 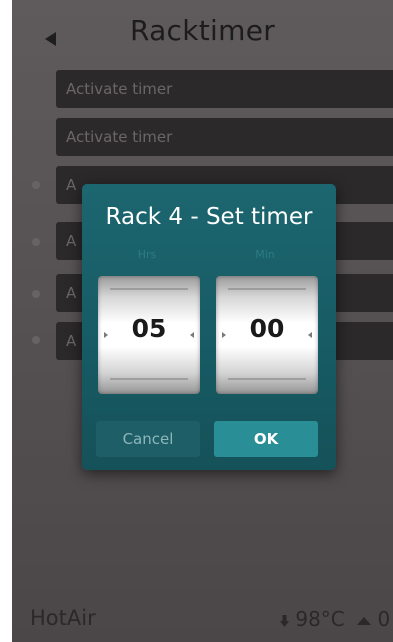 I want to click on minutes-value: 00, so click(x=267, y=328).